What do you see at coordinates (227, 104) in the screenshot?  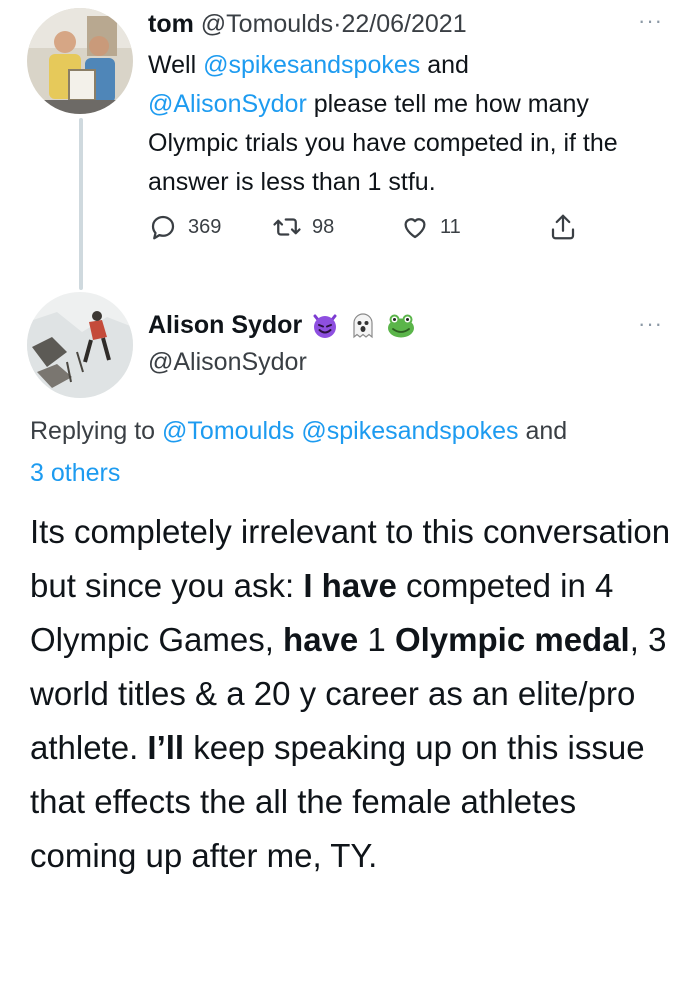 I see `mention-link: @AlisonSydor` at bounding box center [227, 104].